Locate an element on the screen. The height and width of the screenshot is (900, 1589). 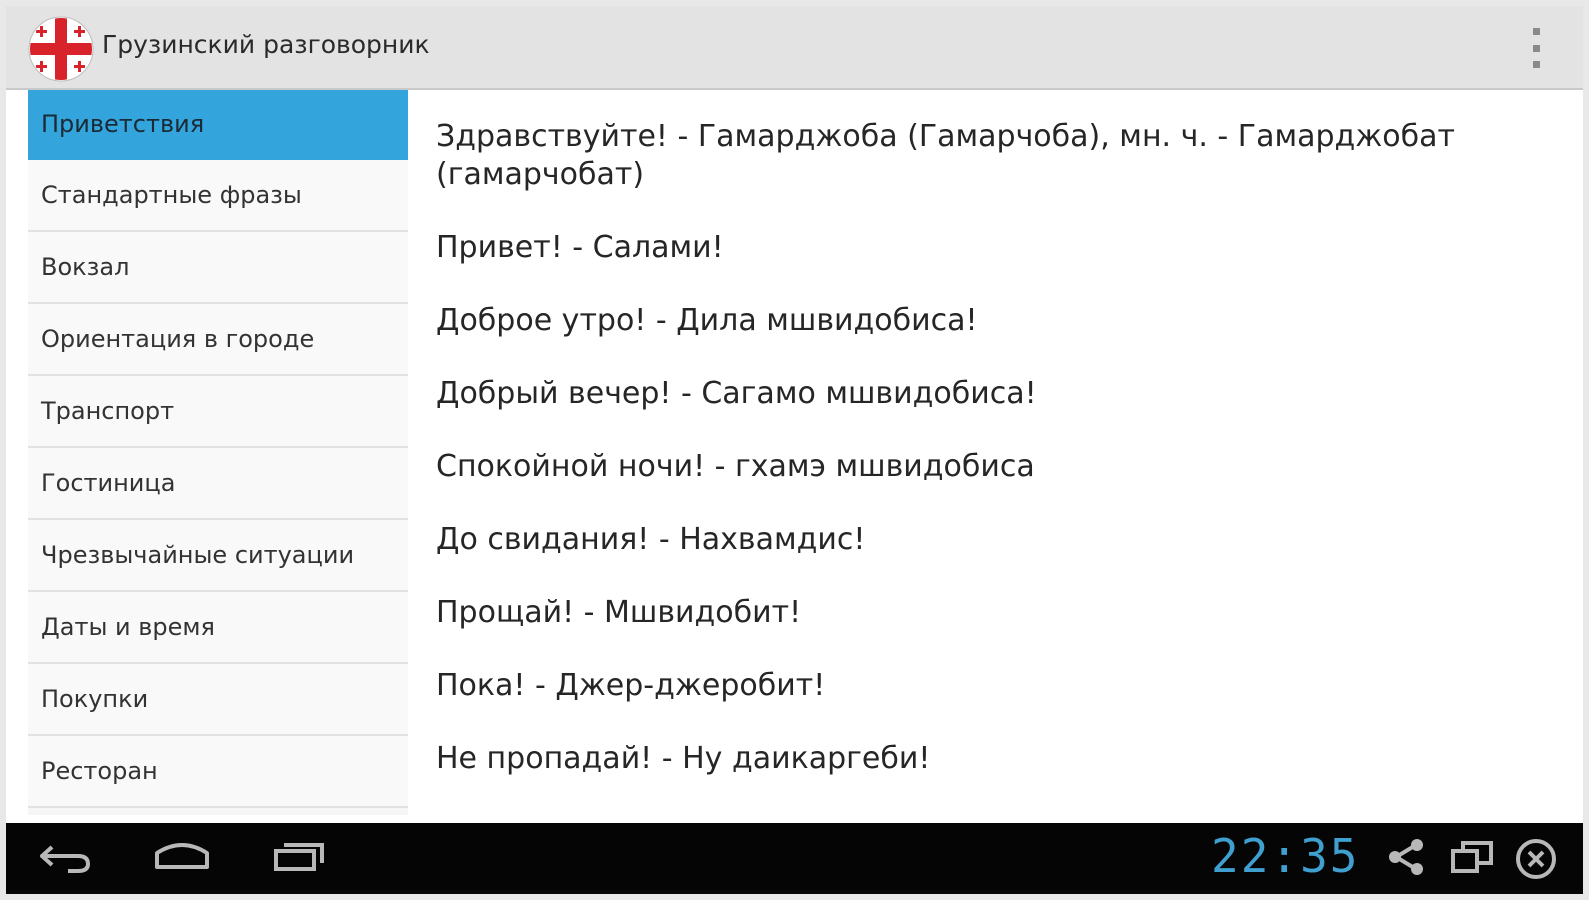
sidebar-item-emergency: Чрезвычайные ситуации is located at coordinates (218, 556).